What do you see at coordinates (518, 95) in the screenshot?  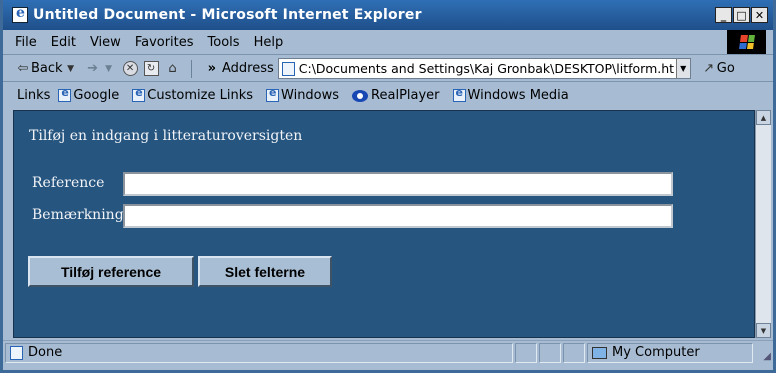 I see `link-label: Windows Media` at bounding box center [518, 95].